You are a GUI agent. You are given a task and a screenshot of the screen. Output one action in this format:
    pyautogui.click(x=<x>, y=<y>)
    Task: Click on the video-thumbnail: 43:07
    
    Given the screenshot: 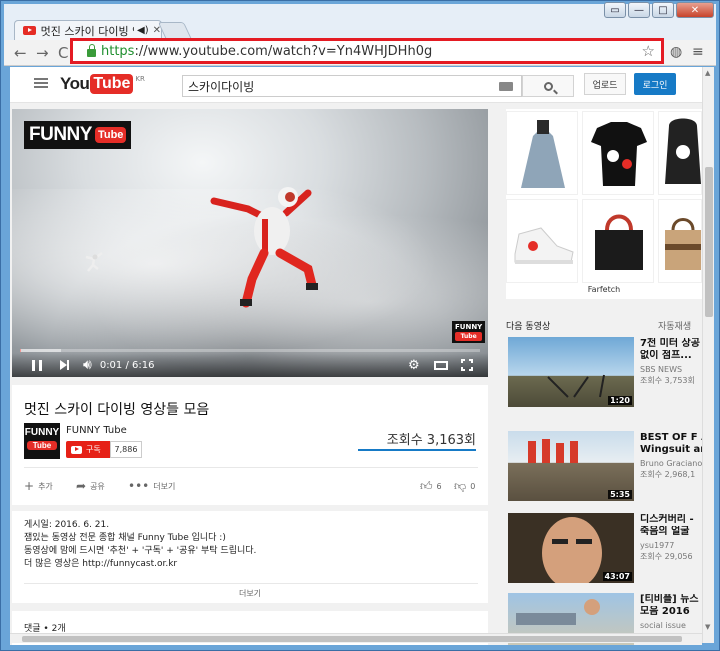 What is the action you would take?
    pyautogui.click(x=571, y=548)
    